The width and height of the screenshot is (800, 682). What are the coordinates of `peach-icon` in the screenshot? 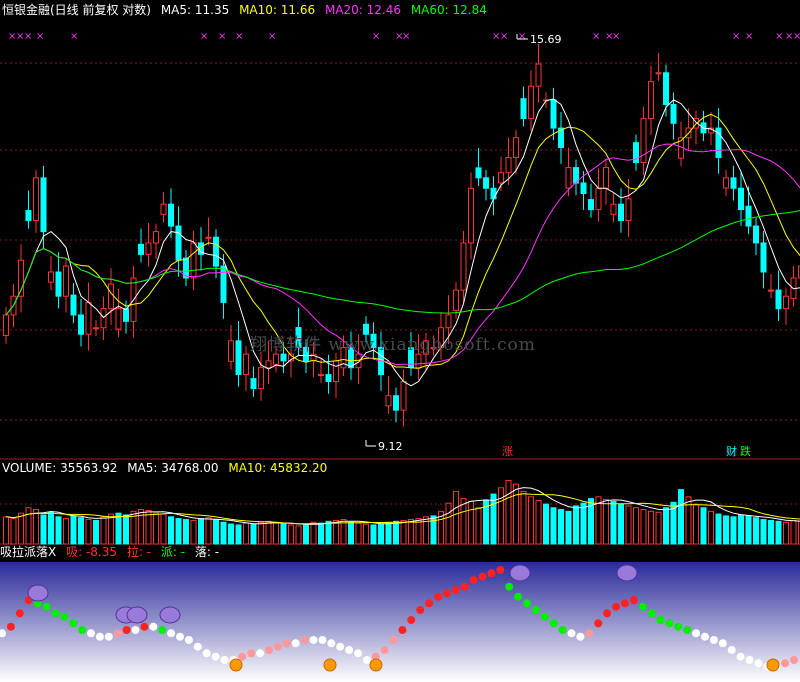 It's located at (330, 665).